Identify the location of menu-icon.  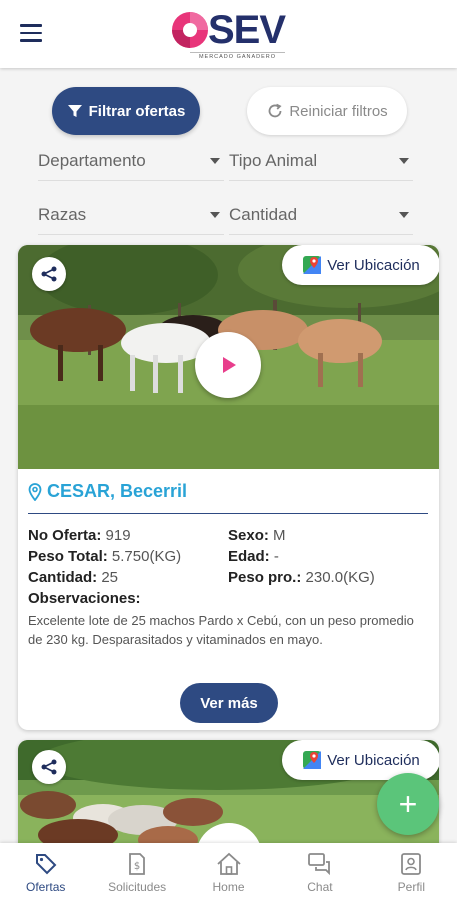
(31, 33).